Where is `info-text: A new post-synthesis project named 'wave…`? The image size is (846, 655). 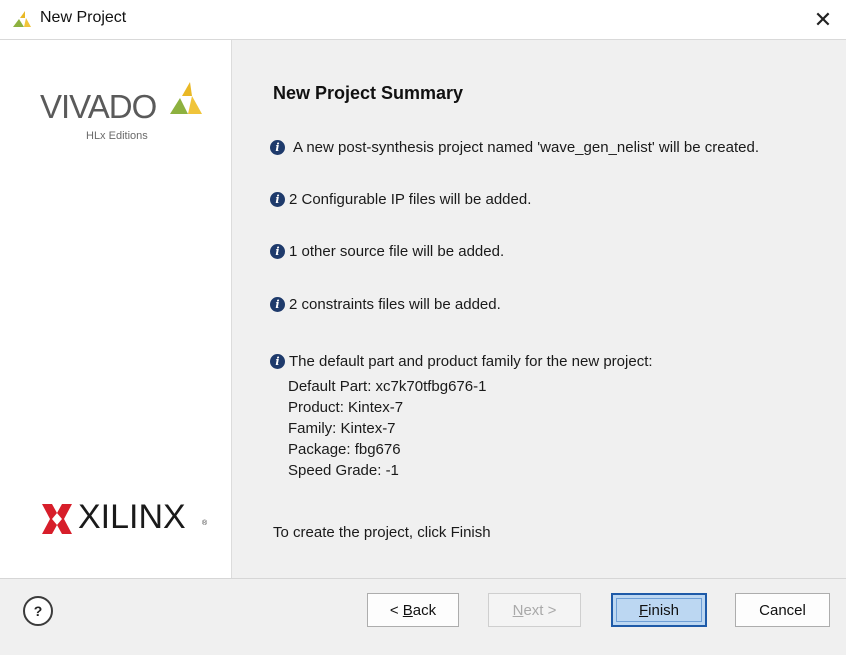 info-text: A new post-synthesis project named 'wave… is located at coordinates (526, 147).